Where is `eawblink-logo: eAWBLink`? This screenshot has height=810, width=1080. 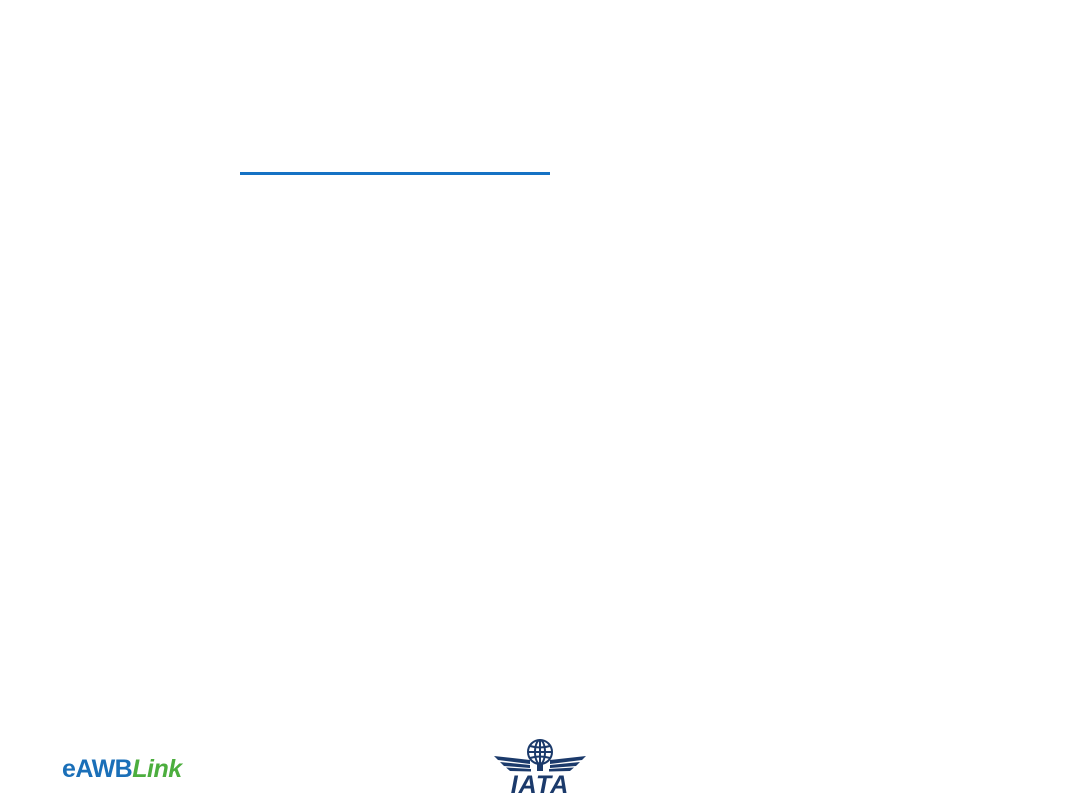 eawblink-logo: eAWBLink is located at coordinates (122, 769).